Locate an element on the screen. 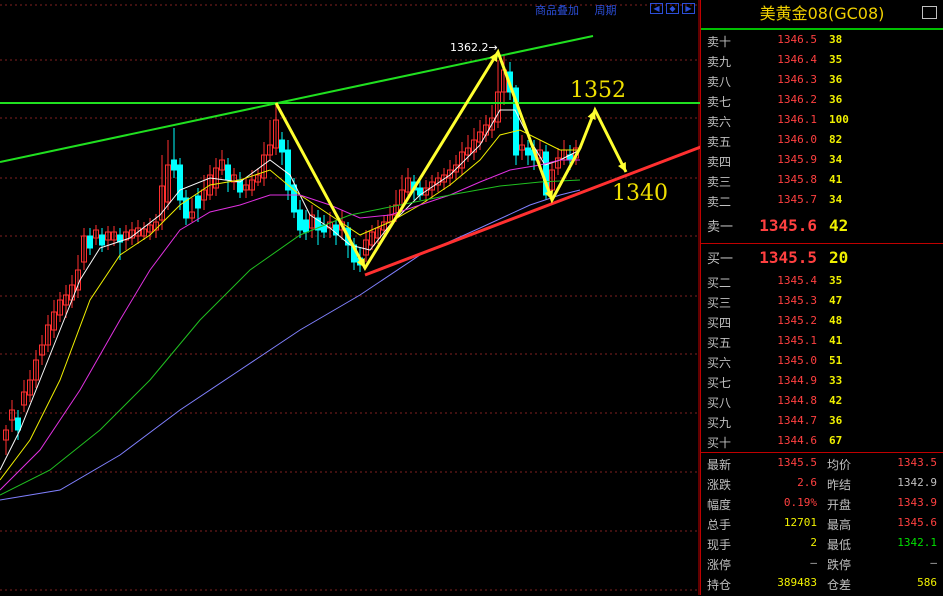 Image resolution: width=943 pixels, height=596 pixels. peak-price-label: 1362.2→ is located at coordinates (474, 47).